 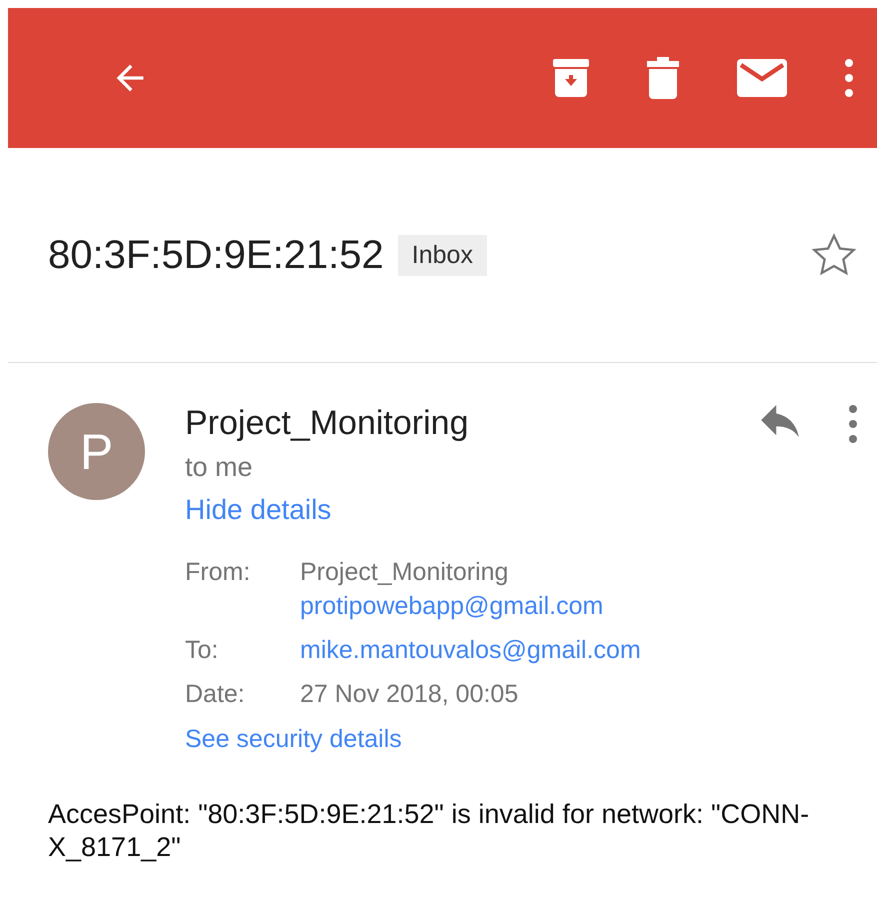 I want to click on detail-value: 27 Nov 2018, 00:05, so click(x=409, y=694).